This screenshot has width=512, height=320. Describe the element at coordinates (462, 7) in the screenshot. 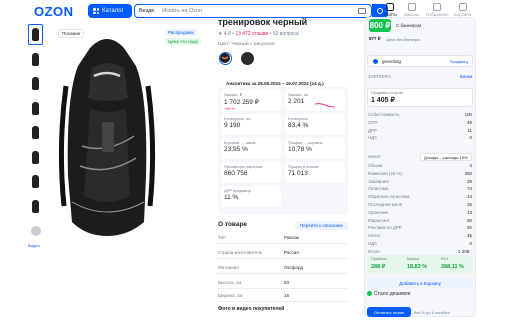

I see `cart-icon` at that location.